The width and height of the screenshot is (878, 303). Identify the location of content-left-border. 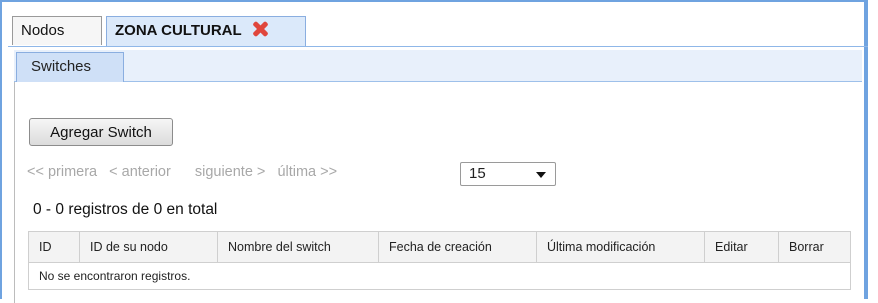
(14, 192).